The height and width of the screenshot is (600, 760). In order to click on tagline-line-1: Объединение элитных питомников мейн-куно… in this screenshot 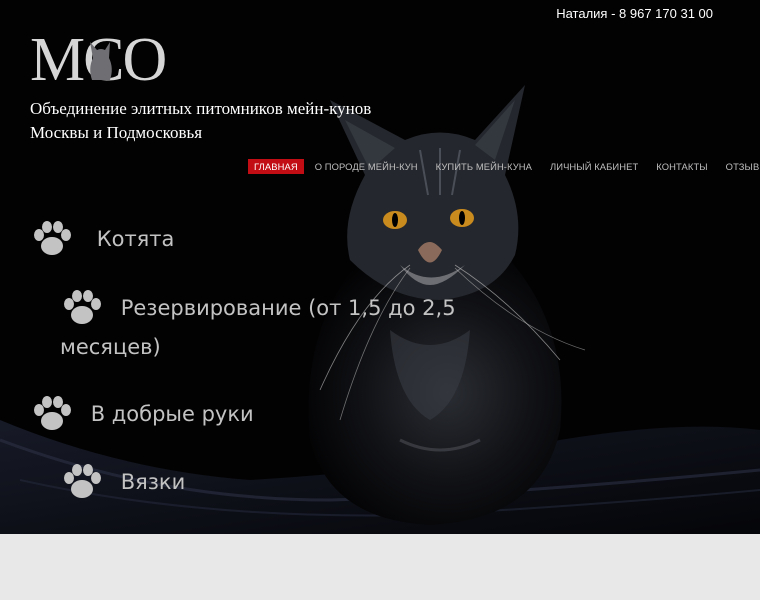, I will do `click(201, 108)`.